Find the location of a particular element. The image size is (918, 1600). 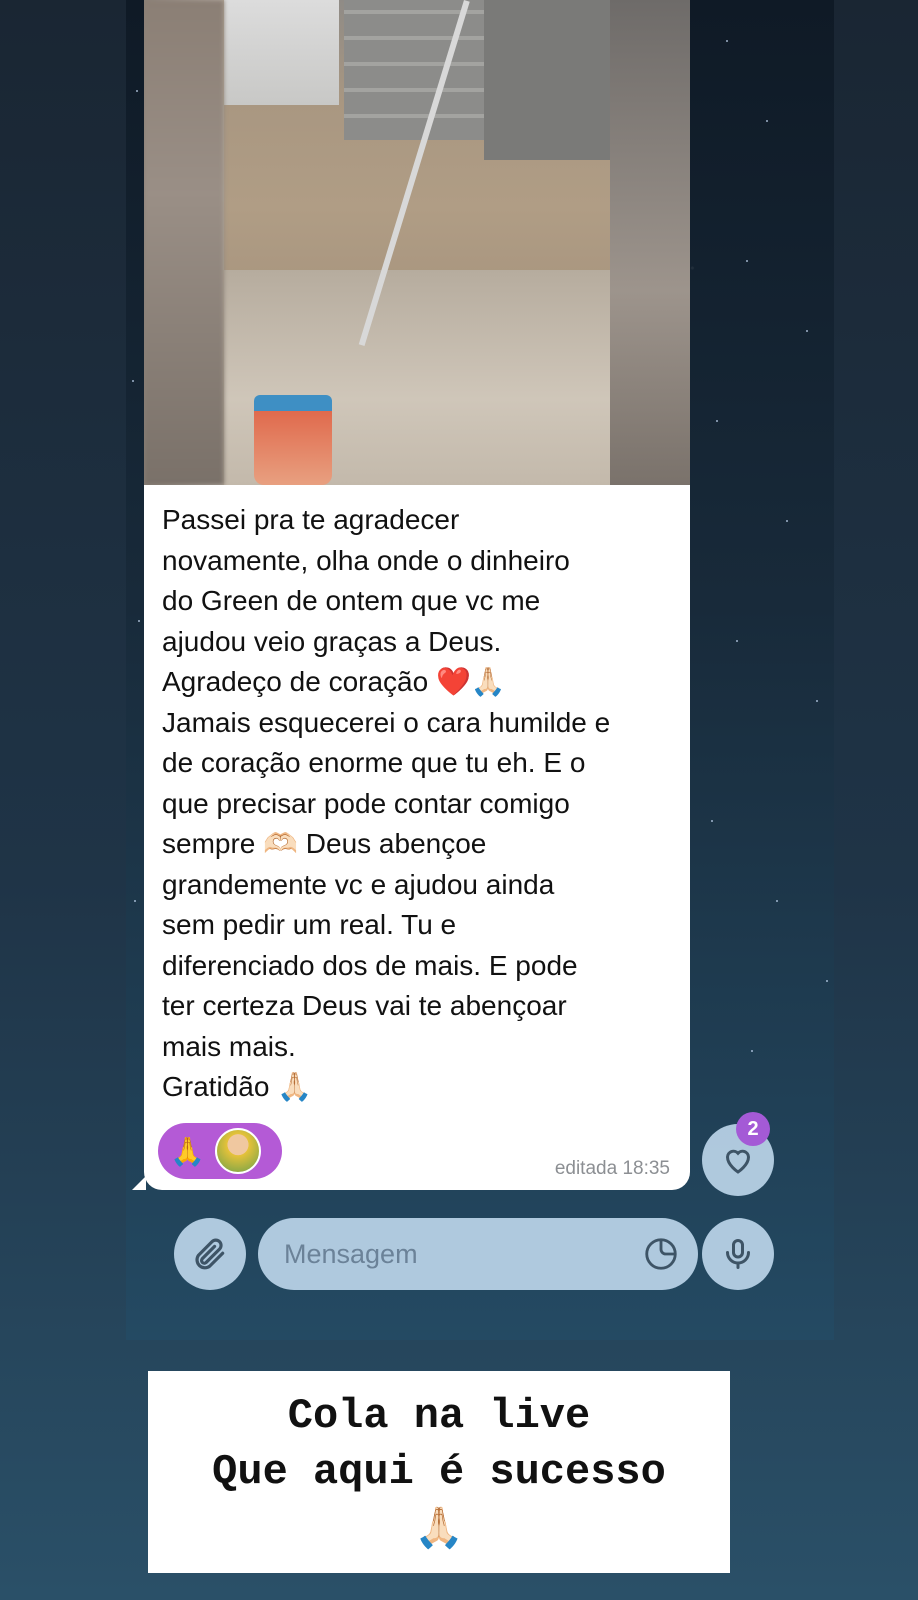

paperclip-icon is located at coordinates (210, 1254).